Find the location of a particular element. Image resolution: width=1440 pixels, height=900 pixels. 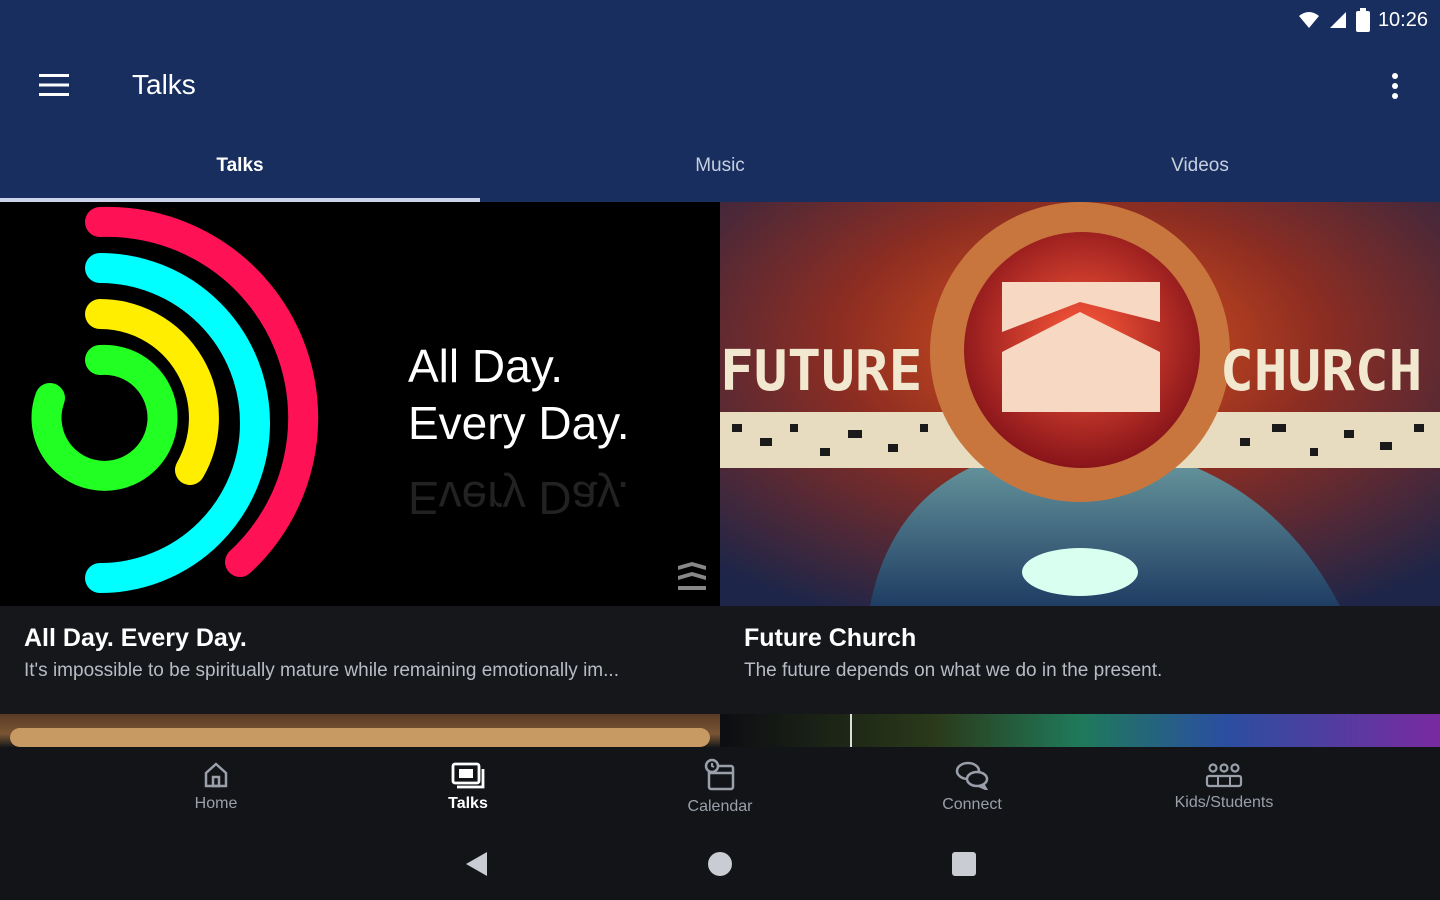

talk-title: Future Church is located at coordinates (830, 638).